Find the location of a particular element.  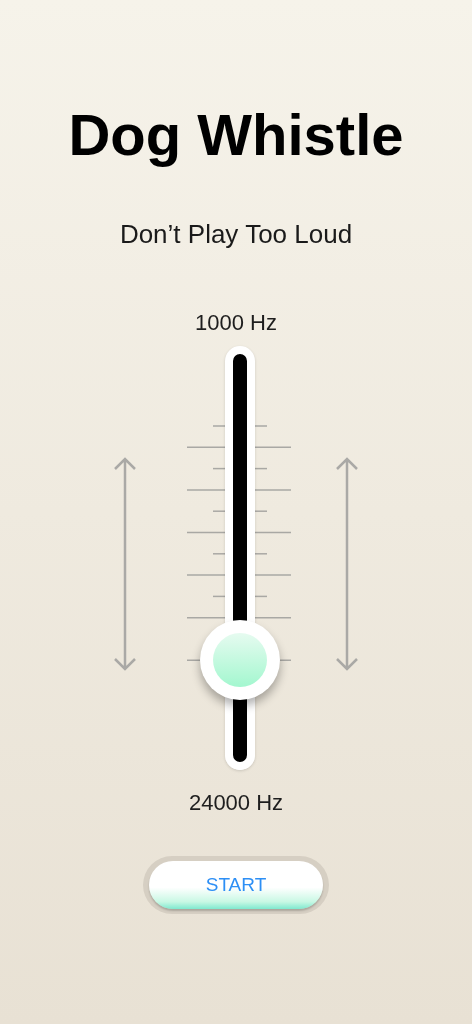

app-title: Dog Whistle is located at coordinates (236, 135).